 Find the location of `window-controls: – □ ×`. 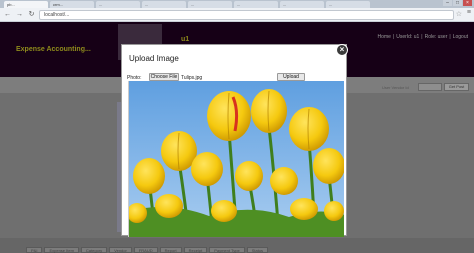

window-controls: – □ × is located at coordinates (457, 3).